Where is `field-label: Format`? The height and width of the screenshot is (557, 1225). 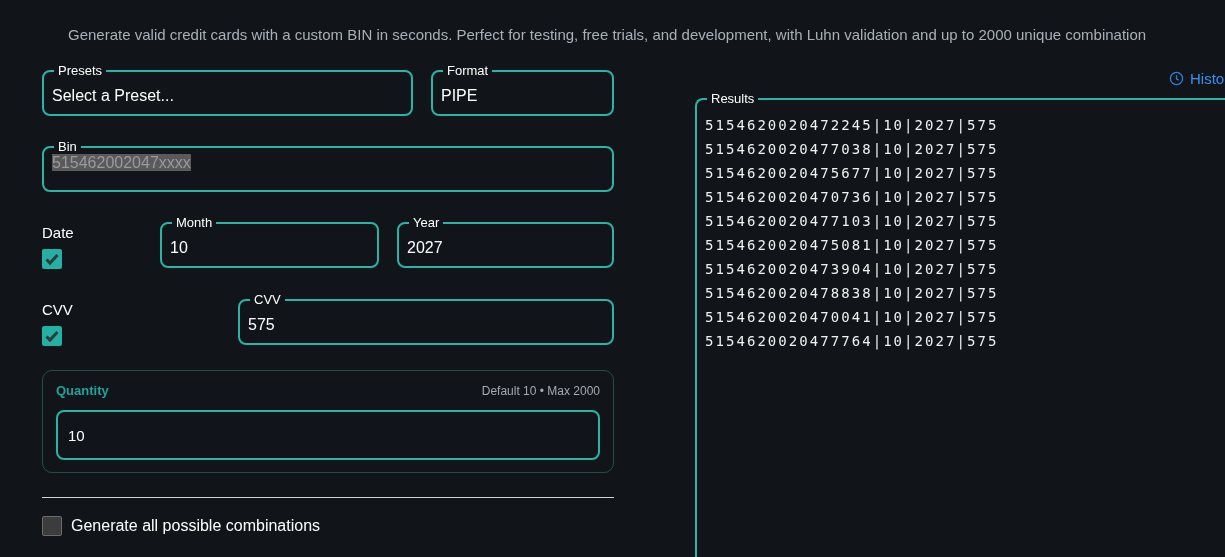 field-label: Format is located at coordinates (468, 70).